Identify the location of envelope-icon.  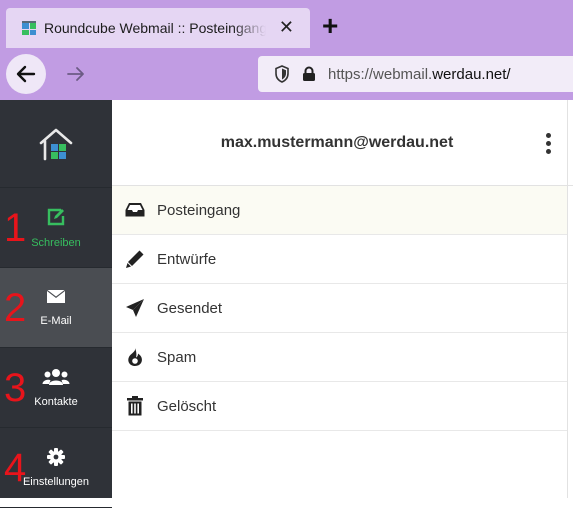
(56, 296).